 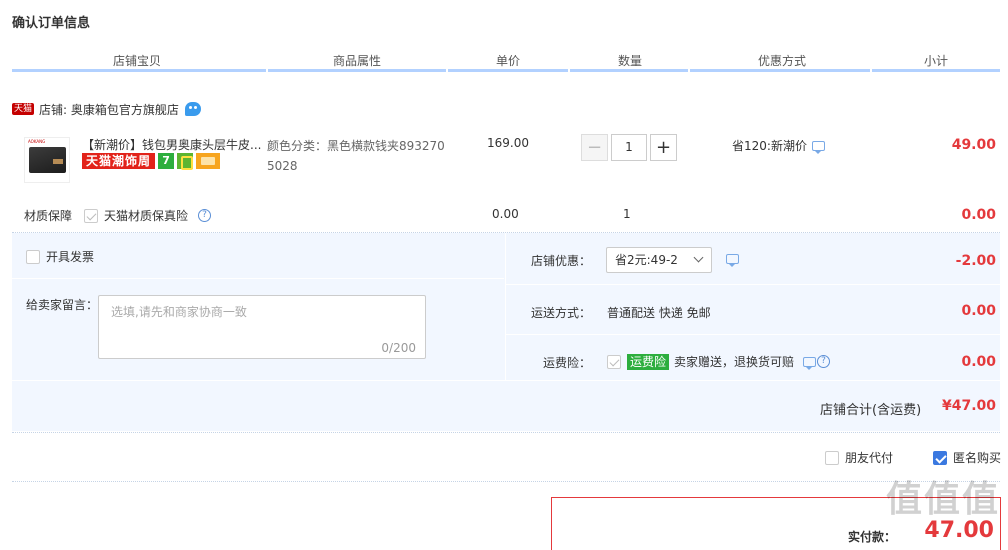 I want to click on shop-discount-label: 店铺优惠：, so click(x=561, y=261).